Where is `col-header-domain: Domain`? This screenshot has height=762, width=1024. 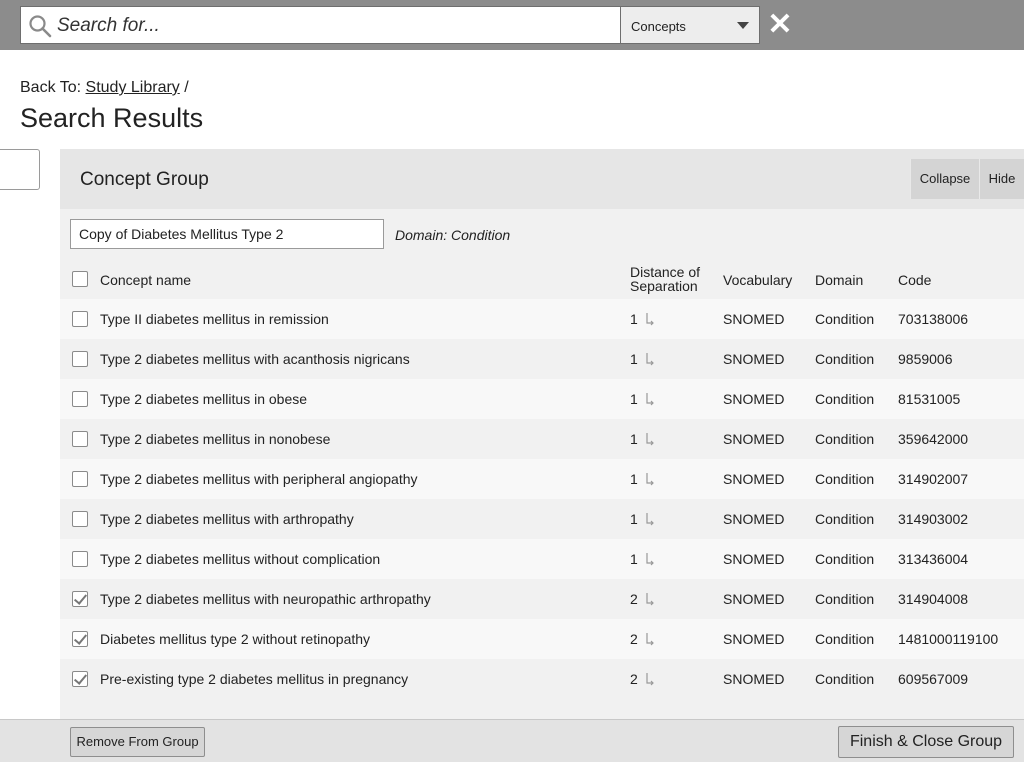 col-header-domain: Domain is located at coordinates (839, 280).